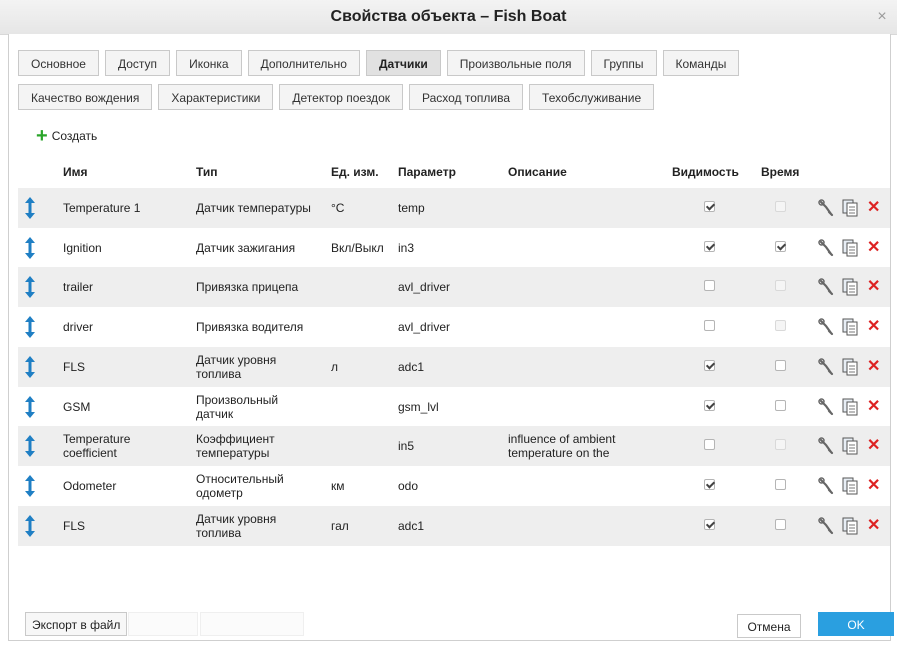 Image resolution: width=897 pixels, height=645 pixels. I want to click on sensor-unit: °C, so click(338, 208).